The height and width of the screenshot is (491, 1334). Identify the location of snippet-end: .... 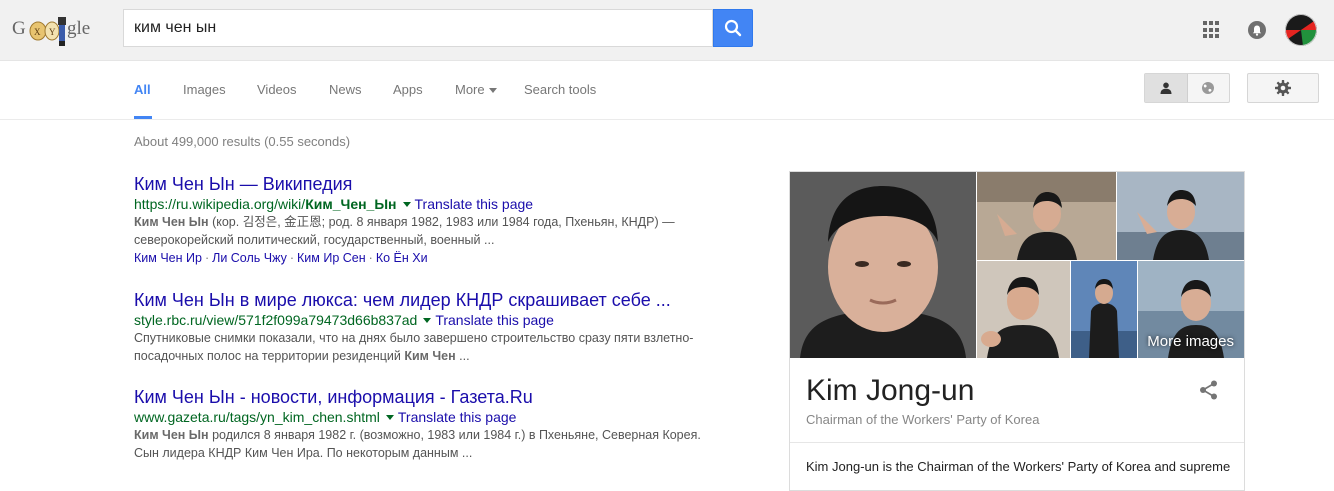
(462, 356).